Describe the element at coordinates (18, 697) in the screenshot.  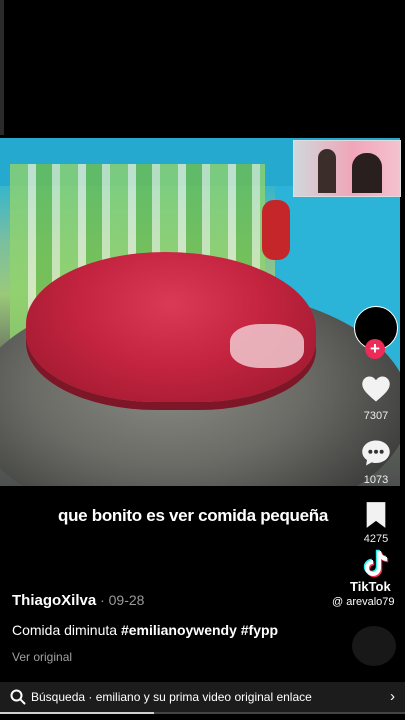
I see `search-icon` at that location.